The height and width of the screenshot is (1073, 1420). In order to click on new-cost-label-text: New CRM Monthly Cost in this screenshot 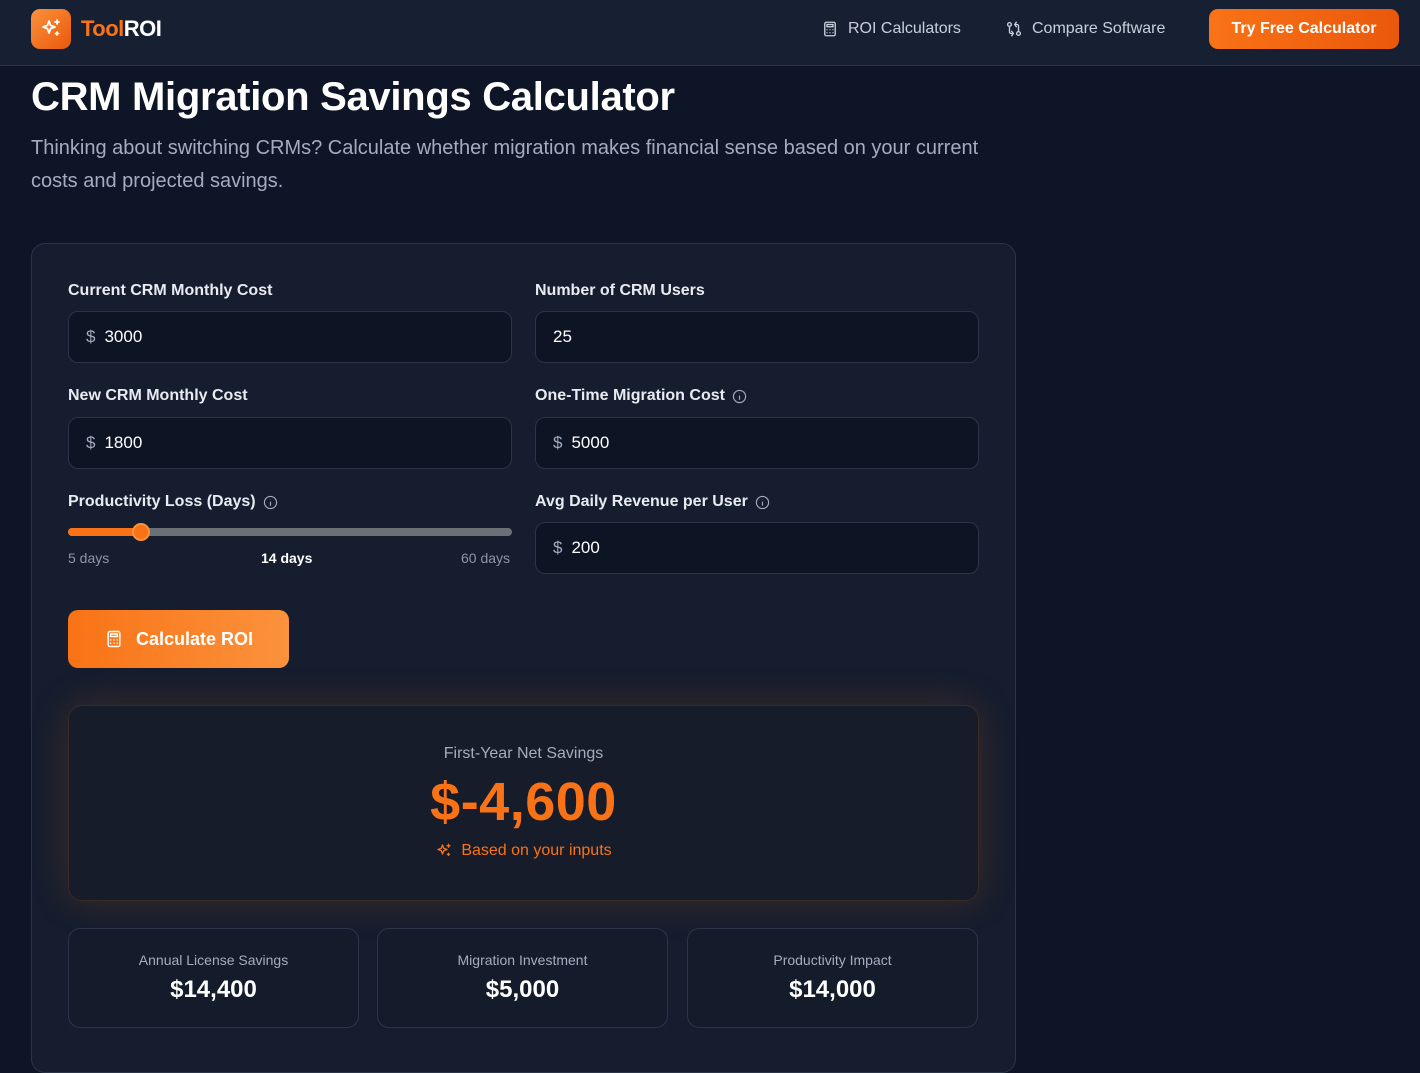, I will do `click(158, 395)`.